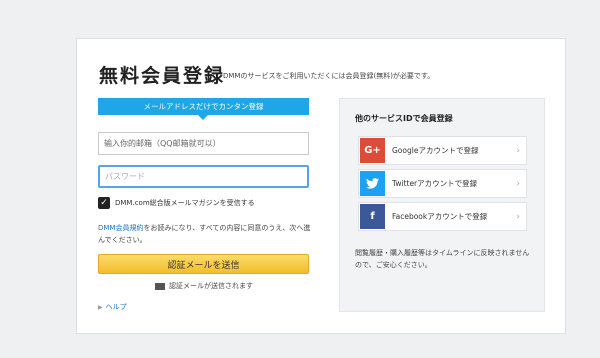 This screenshot has width=600, height=358. Describe the element at coordinates (100, 307) in the screenshot. I see `chevron-right-icon: ▶` at that location.